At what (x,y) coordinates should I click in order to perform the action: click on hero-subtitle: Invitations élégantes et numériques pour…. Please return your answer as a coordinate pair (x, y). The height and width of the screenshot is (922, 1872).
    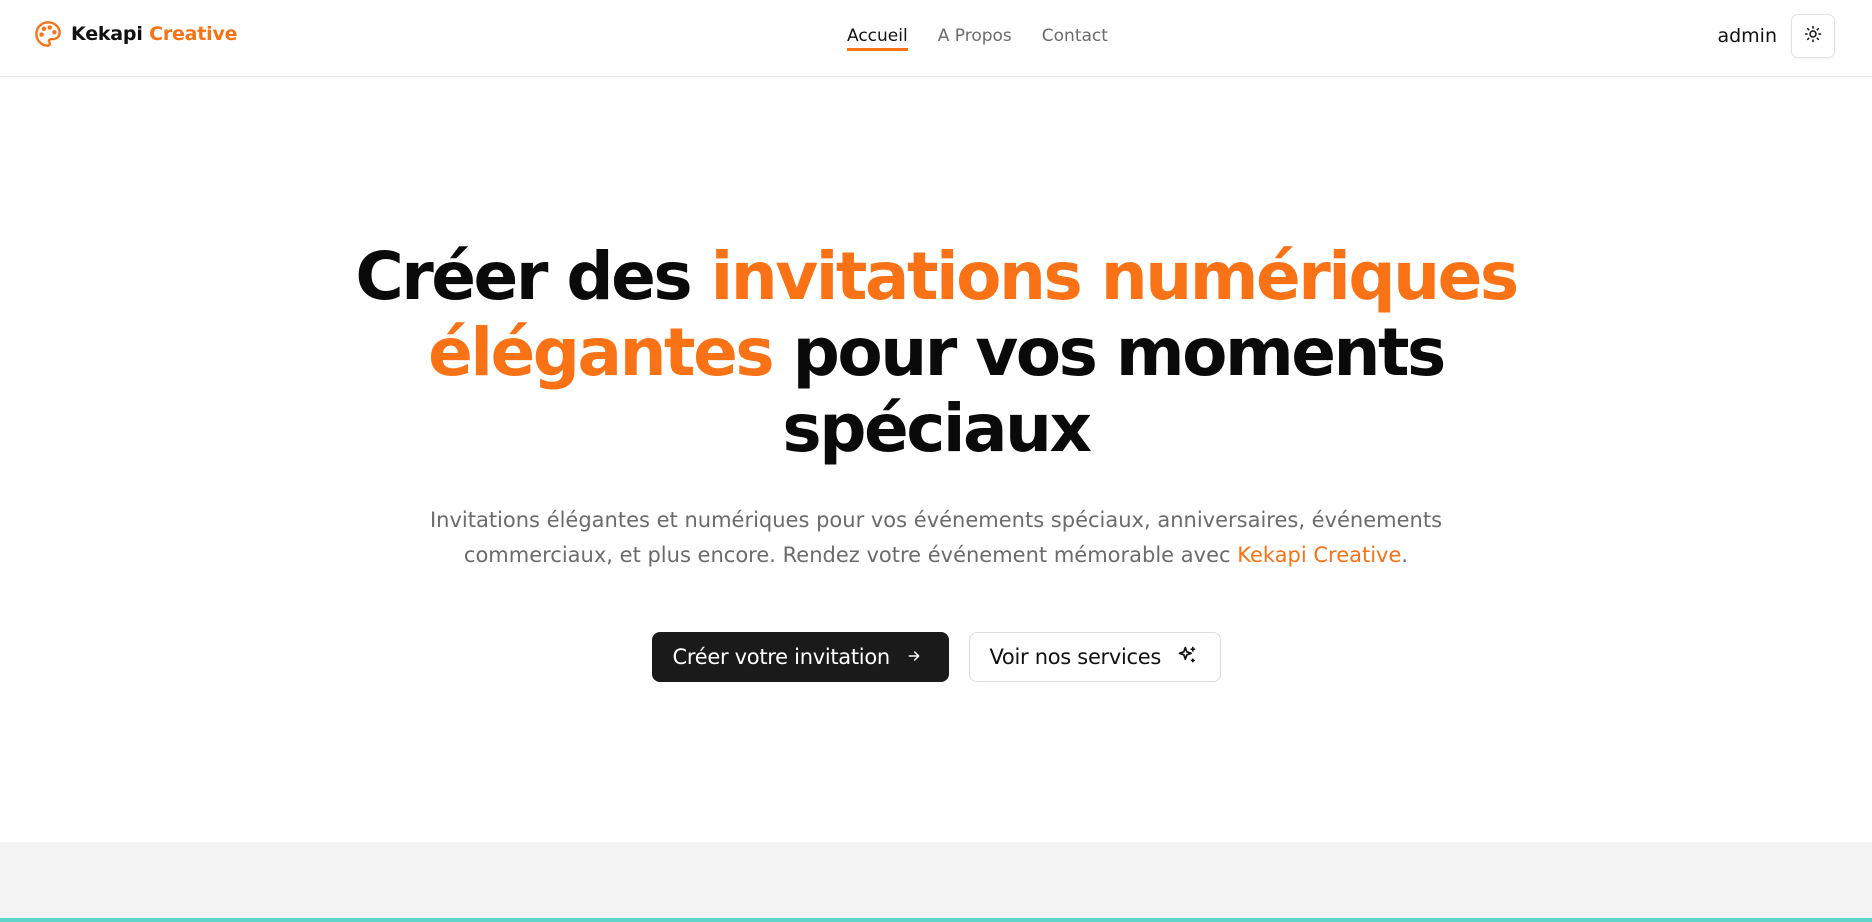
    Looking at the image, I should click on (936, 538).